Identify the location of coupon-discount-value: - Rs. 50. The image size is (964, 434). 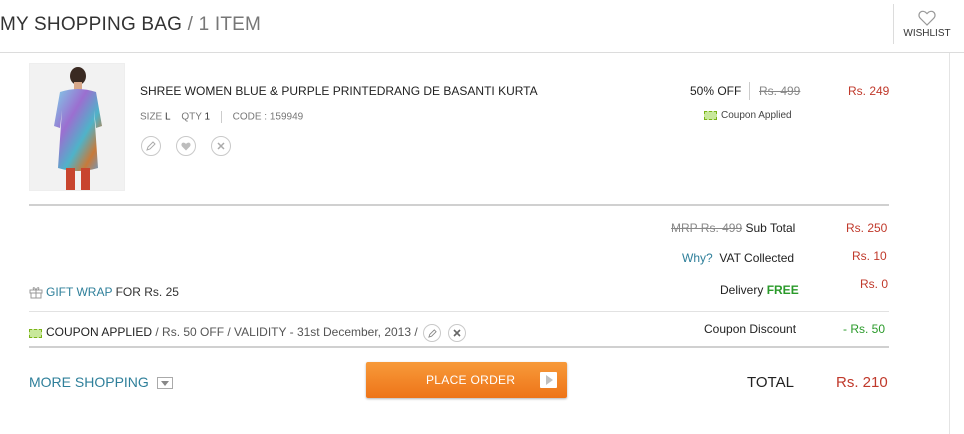
(864, 329).